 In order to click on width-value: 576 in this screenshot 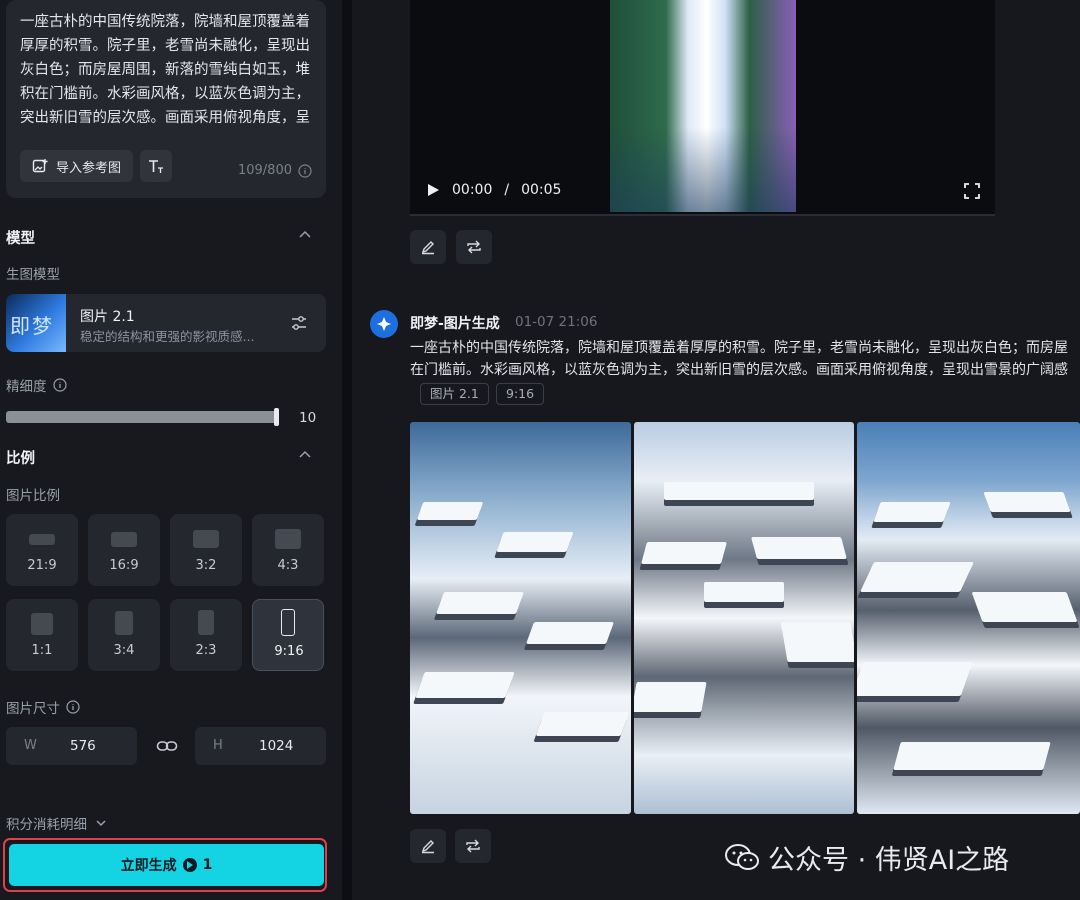, I will do `click(83, 746)`.